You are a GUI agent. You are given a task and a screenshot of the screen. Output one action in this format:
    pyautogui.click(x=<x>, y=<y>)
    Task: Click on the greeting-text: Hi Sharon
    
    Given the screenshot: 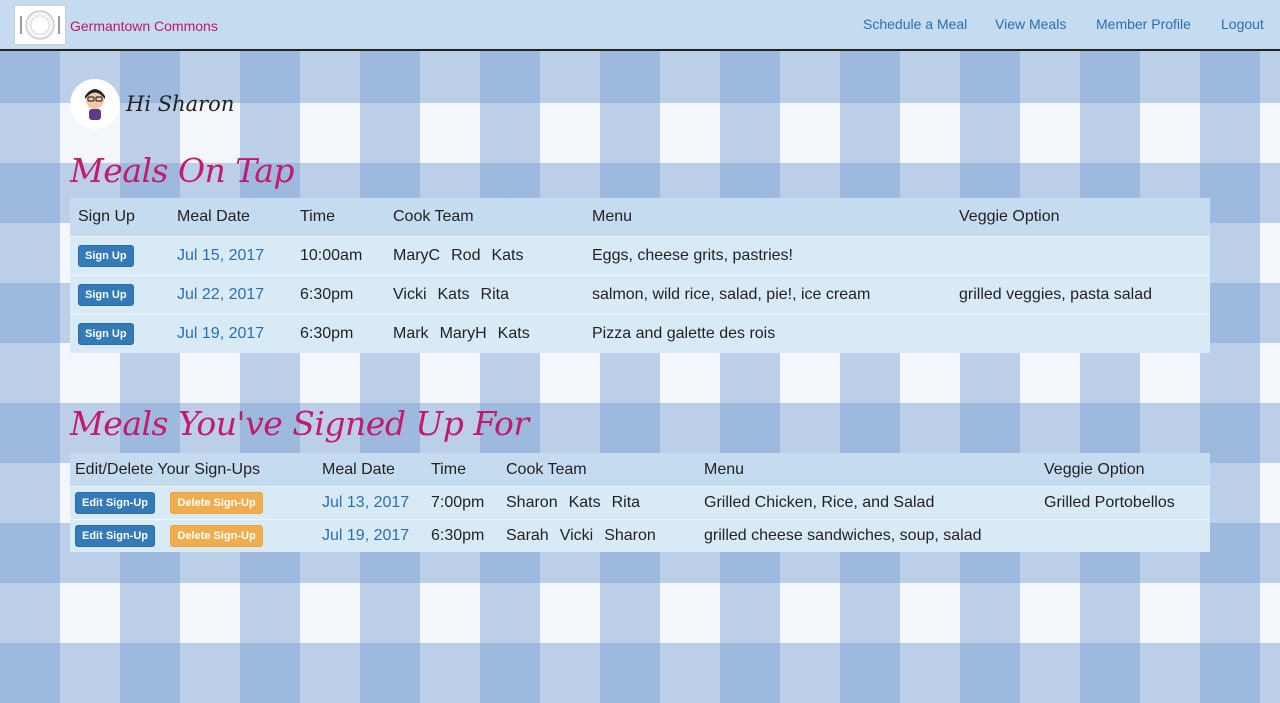 What is the action you would take?
    pyautogui.click(x=180, y=104)
    